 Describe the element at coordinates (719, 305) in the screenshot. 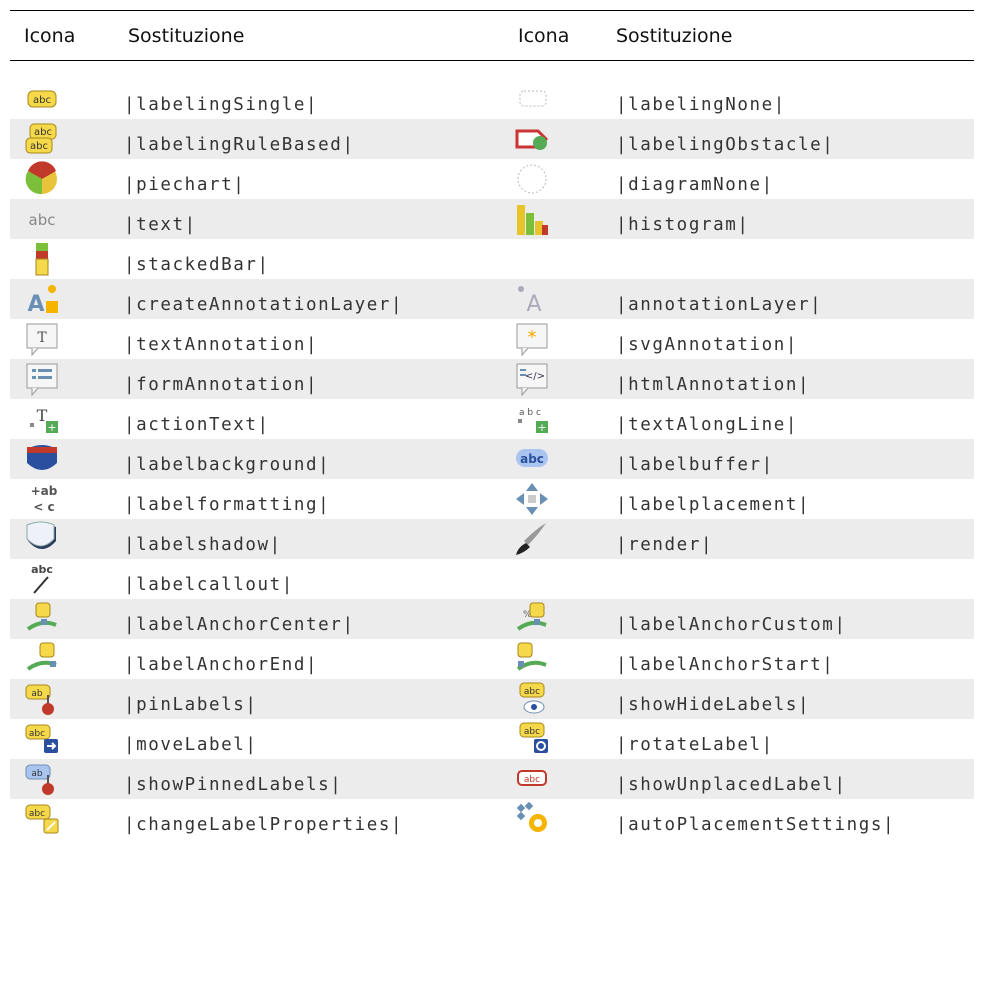

I see `substitution-code: |annotationLayer|` at that location.